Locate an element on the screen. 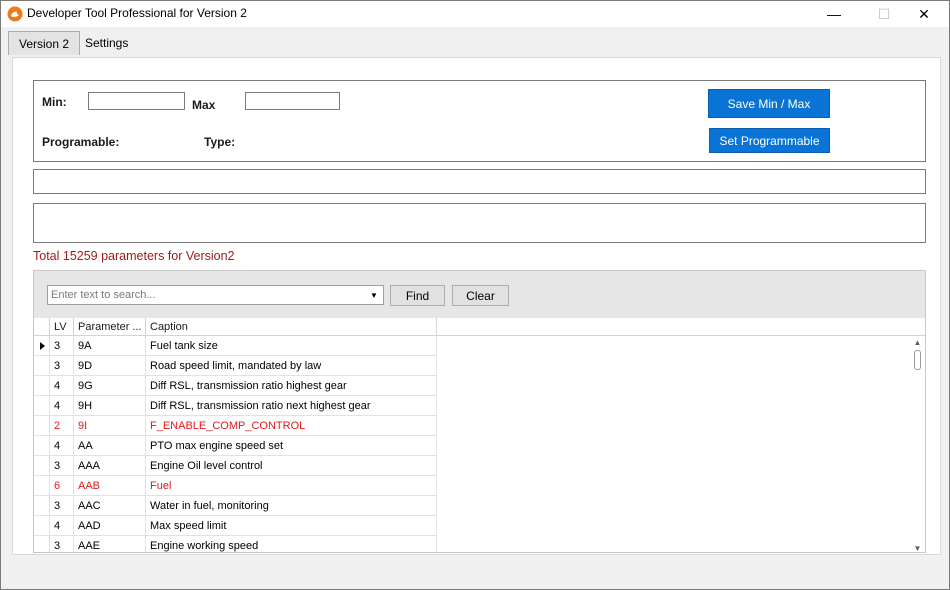 Image resolution: width=950 pixels, height=590 pixels. cell-caption: Fuel is located at coordinates (291, 486).